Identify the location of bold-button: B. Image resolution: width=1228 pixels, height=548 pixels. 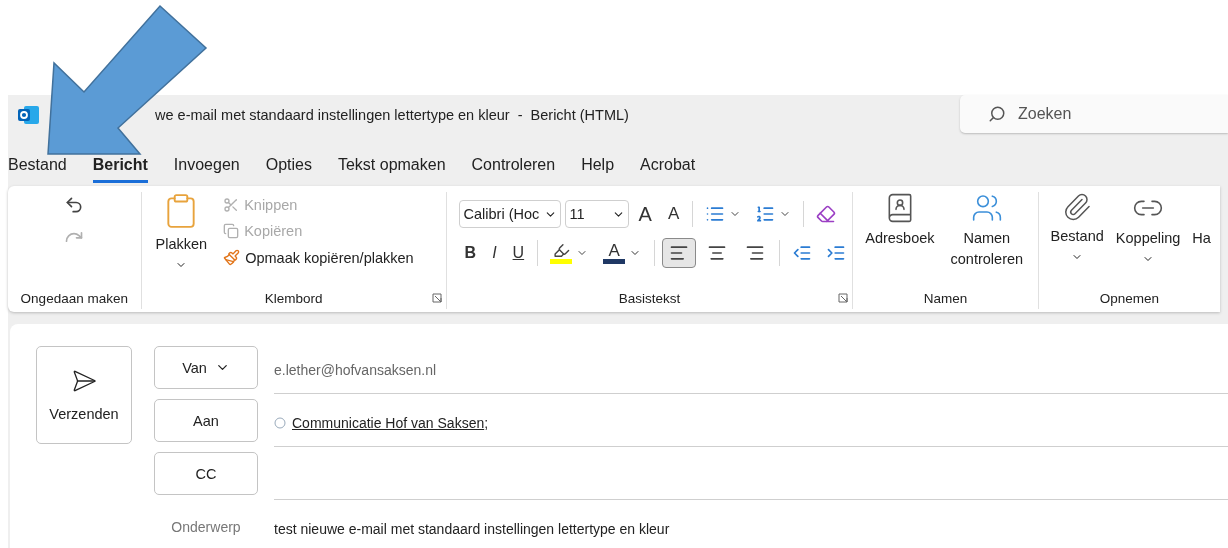
(470, 253).